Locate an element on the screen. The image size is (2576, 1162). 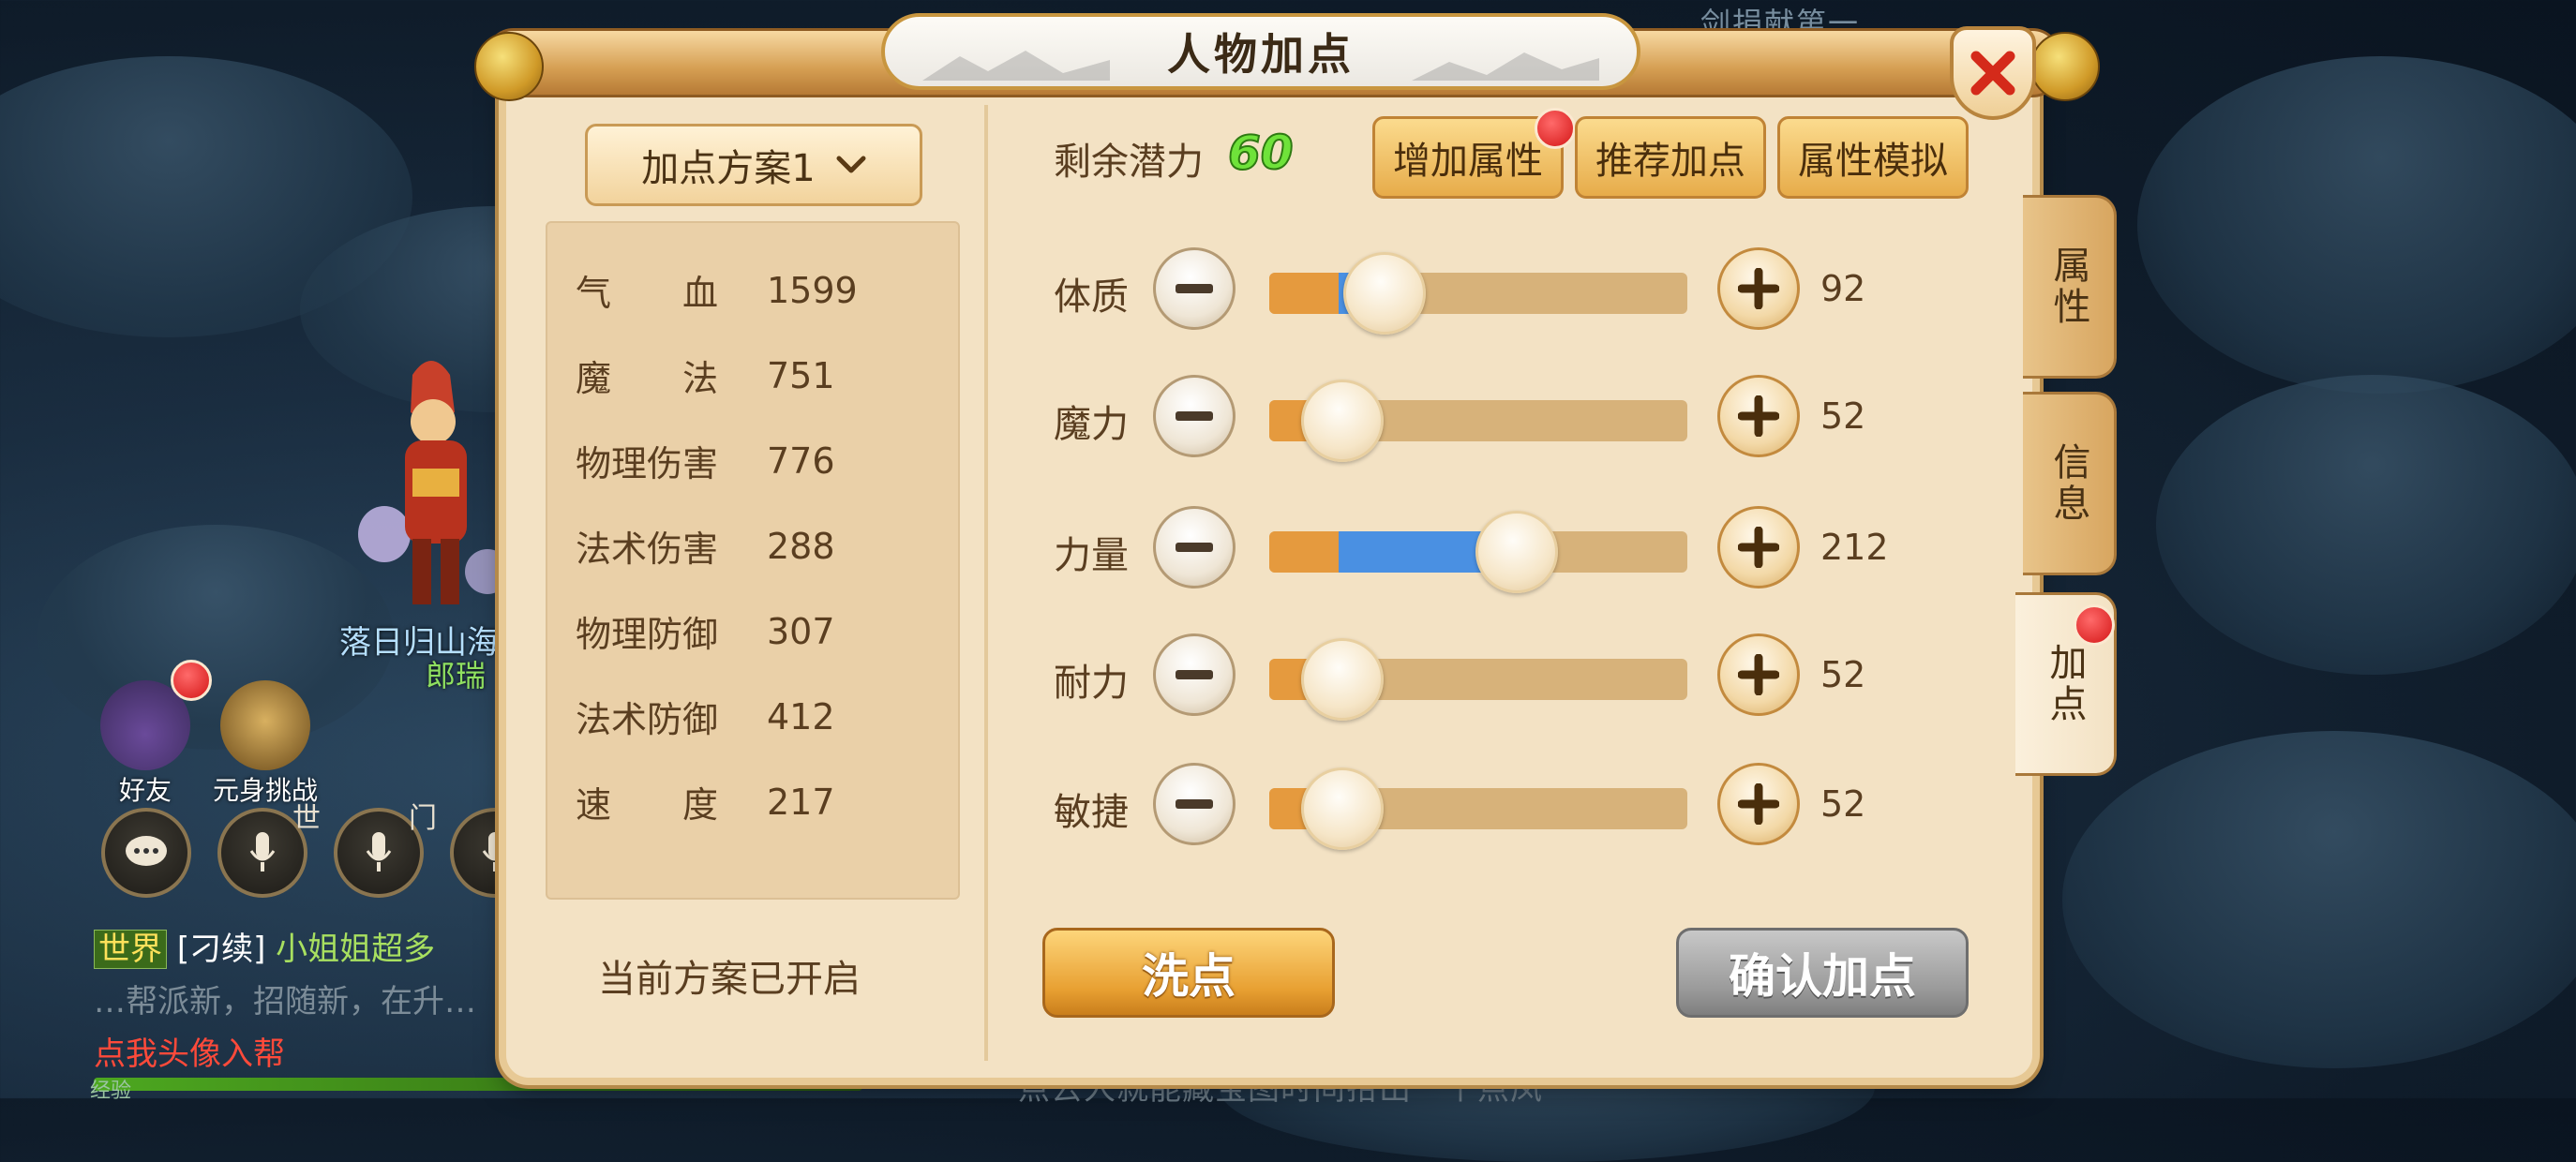
remaining-potential-label: 剩余潜力 is located at coordinates (1129, 162).